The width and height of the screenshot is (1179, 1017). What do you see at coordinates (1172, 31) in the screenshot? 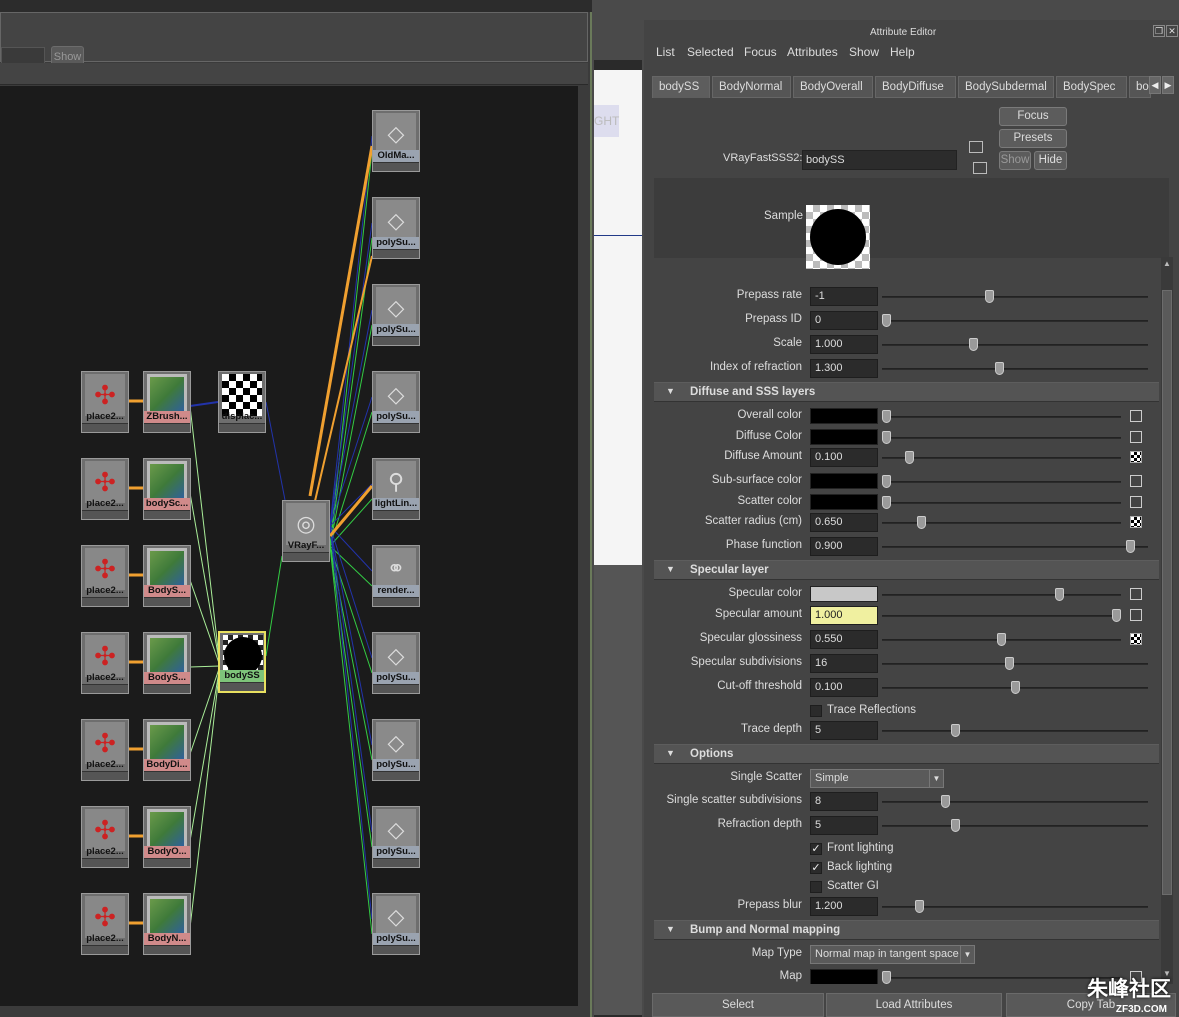
I see `close-icon: ✕` at bounding box center [1172, 31].